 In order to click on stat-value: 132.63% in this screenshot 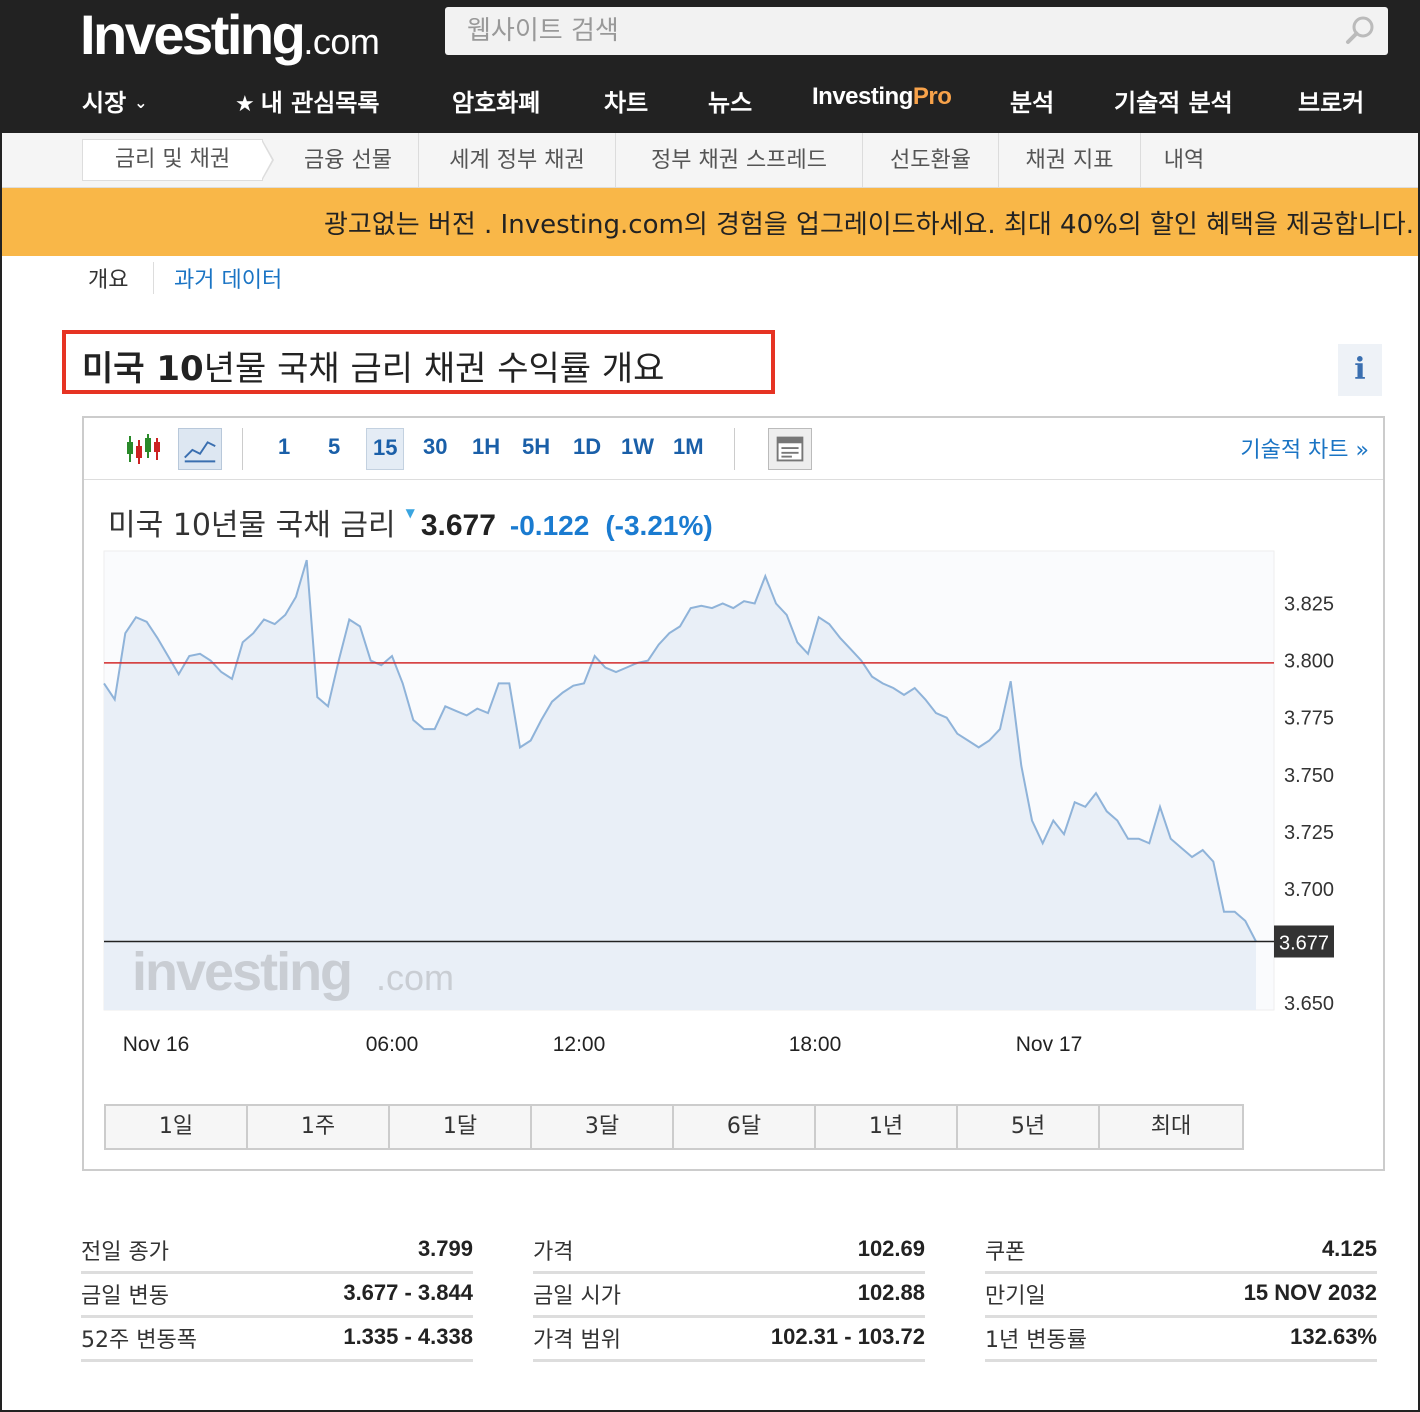, I will do `click(1333, 1336)`.